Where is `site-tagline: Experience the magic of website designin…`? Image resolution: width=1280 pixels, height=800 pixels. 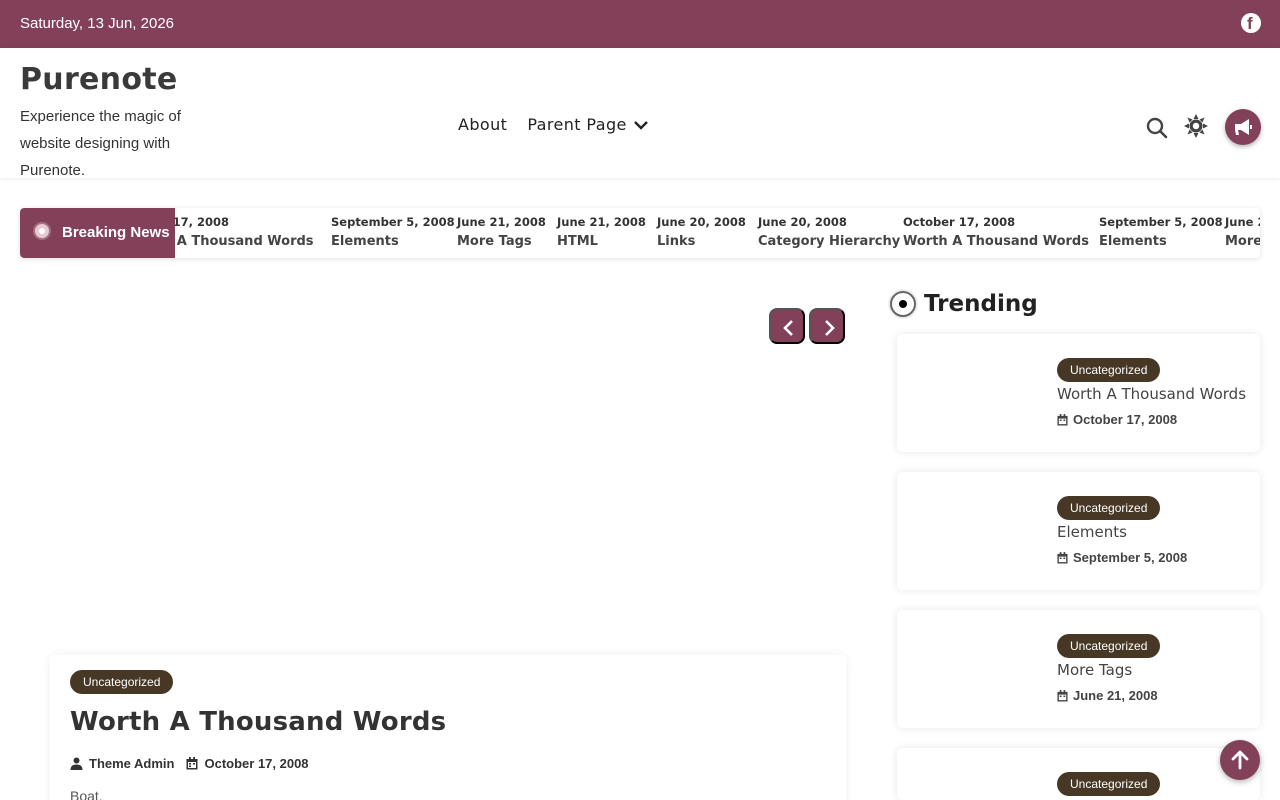 site-tagline: Experience the magic of website designin… is located at coordinates (100, 143).